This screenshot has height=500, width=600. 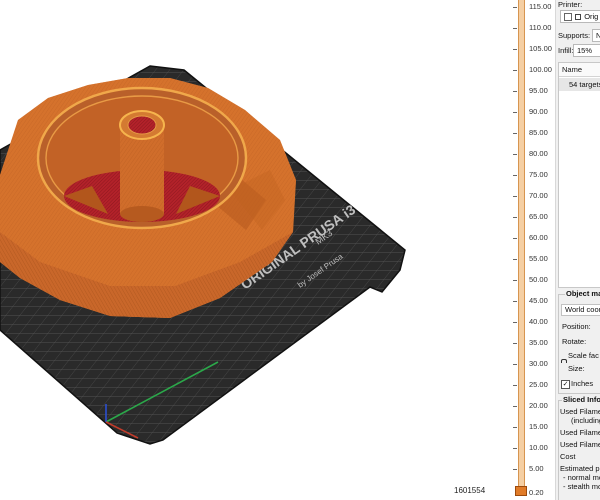 I want to click on object-manipulation-title: Object man, so click(x=582, y=293).